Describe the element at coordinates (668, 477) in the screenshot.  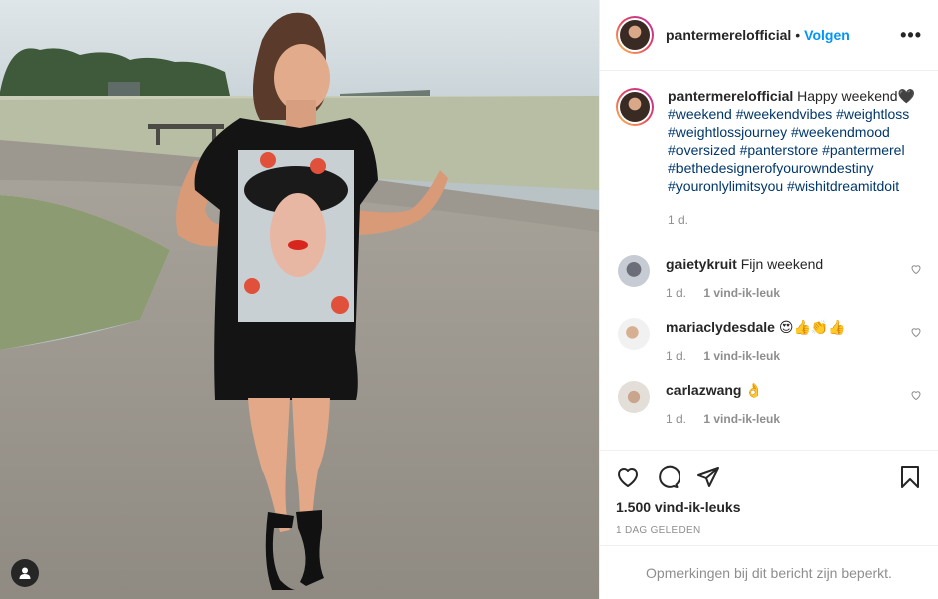
I see `comment-icon` at that location.